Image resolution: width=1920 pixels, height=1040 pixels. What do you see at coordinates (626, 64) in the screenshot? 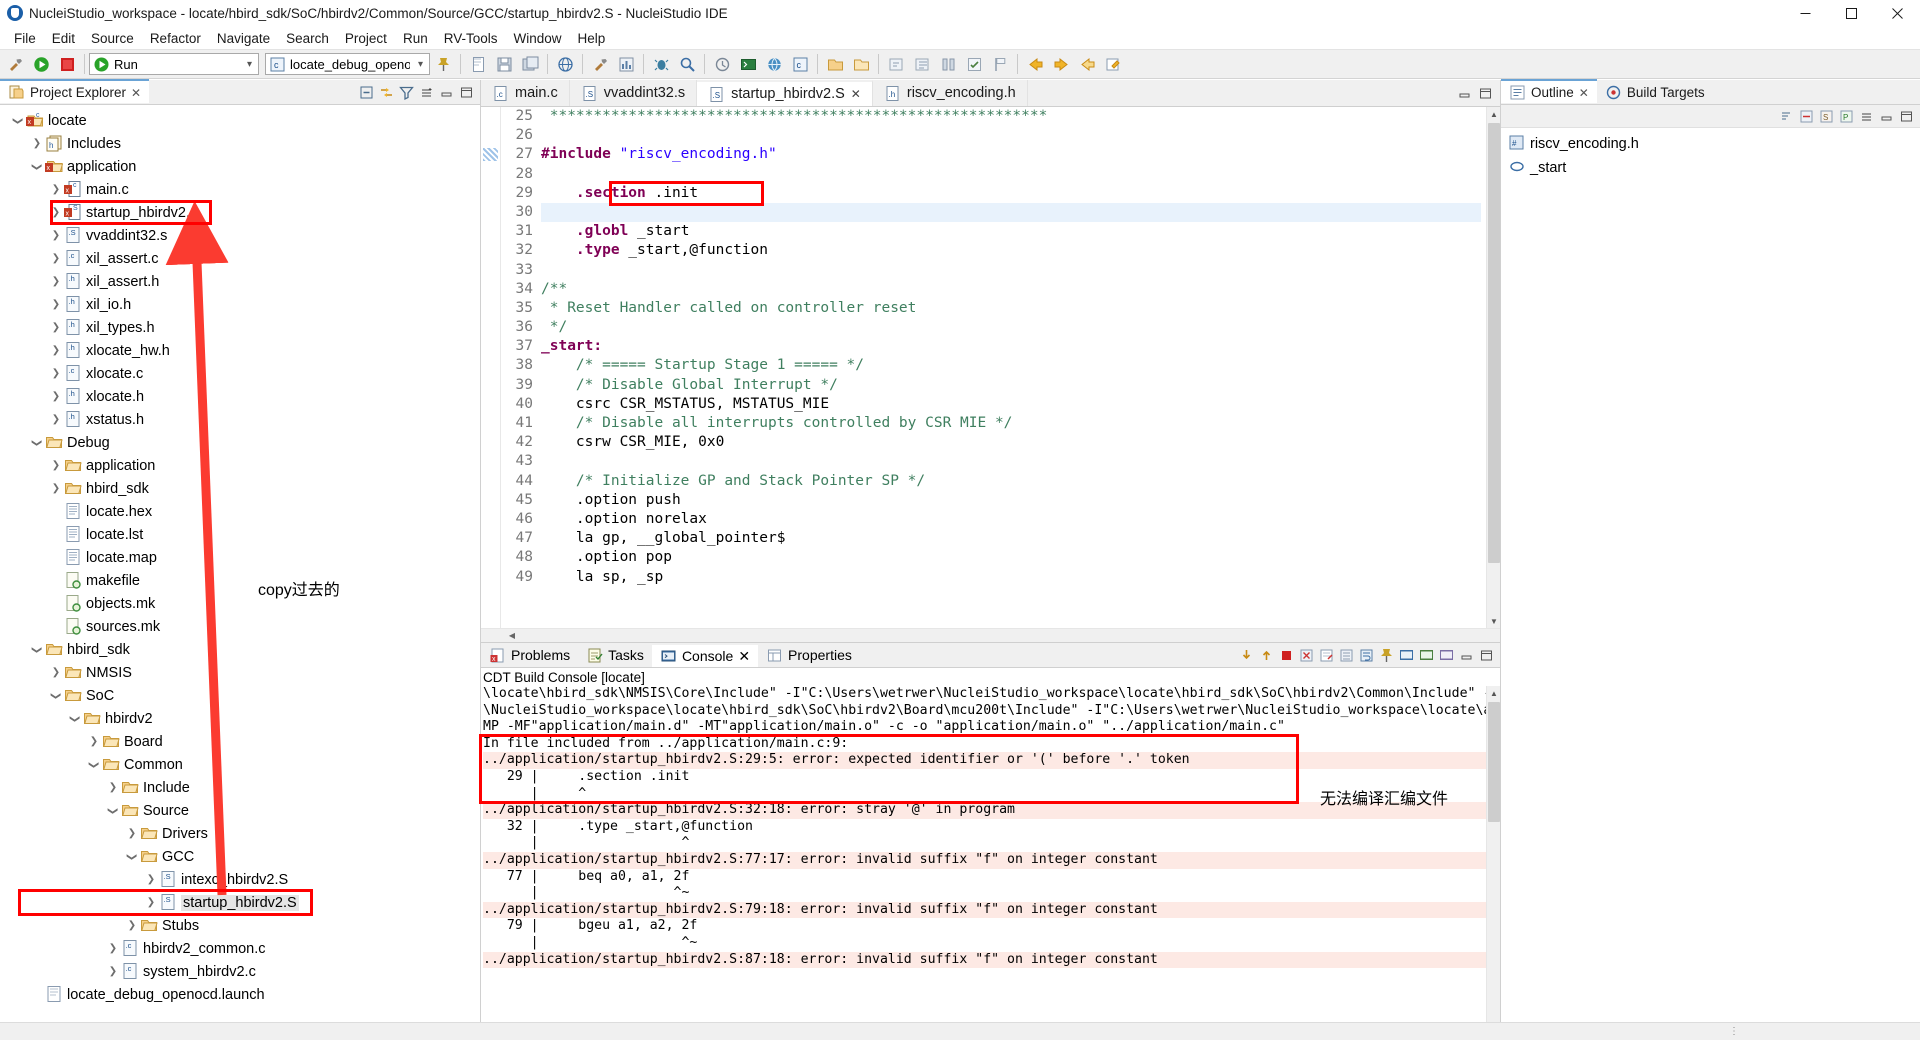
I see `analysis-button` at bounding box center [626, 64].